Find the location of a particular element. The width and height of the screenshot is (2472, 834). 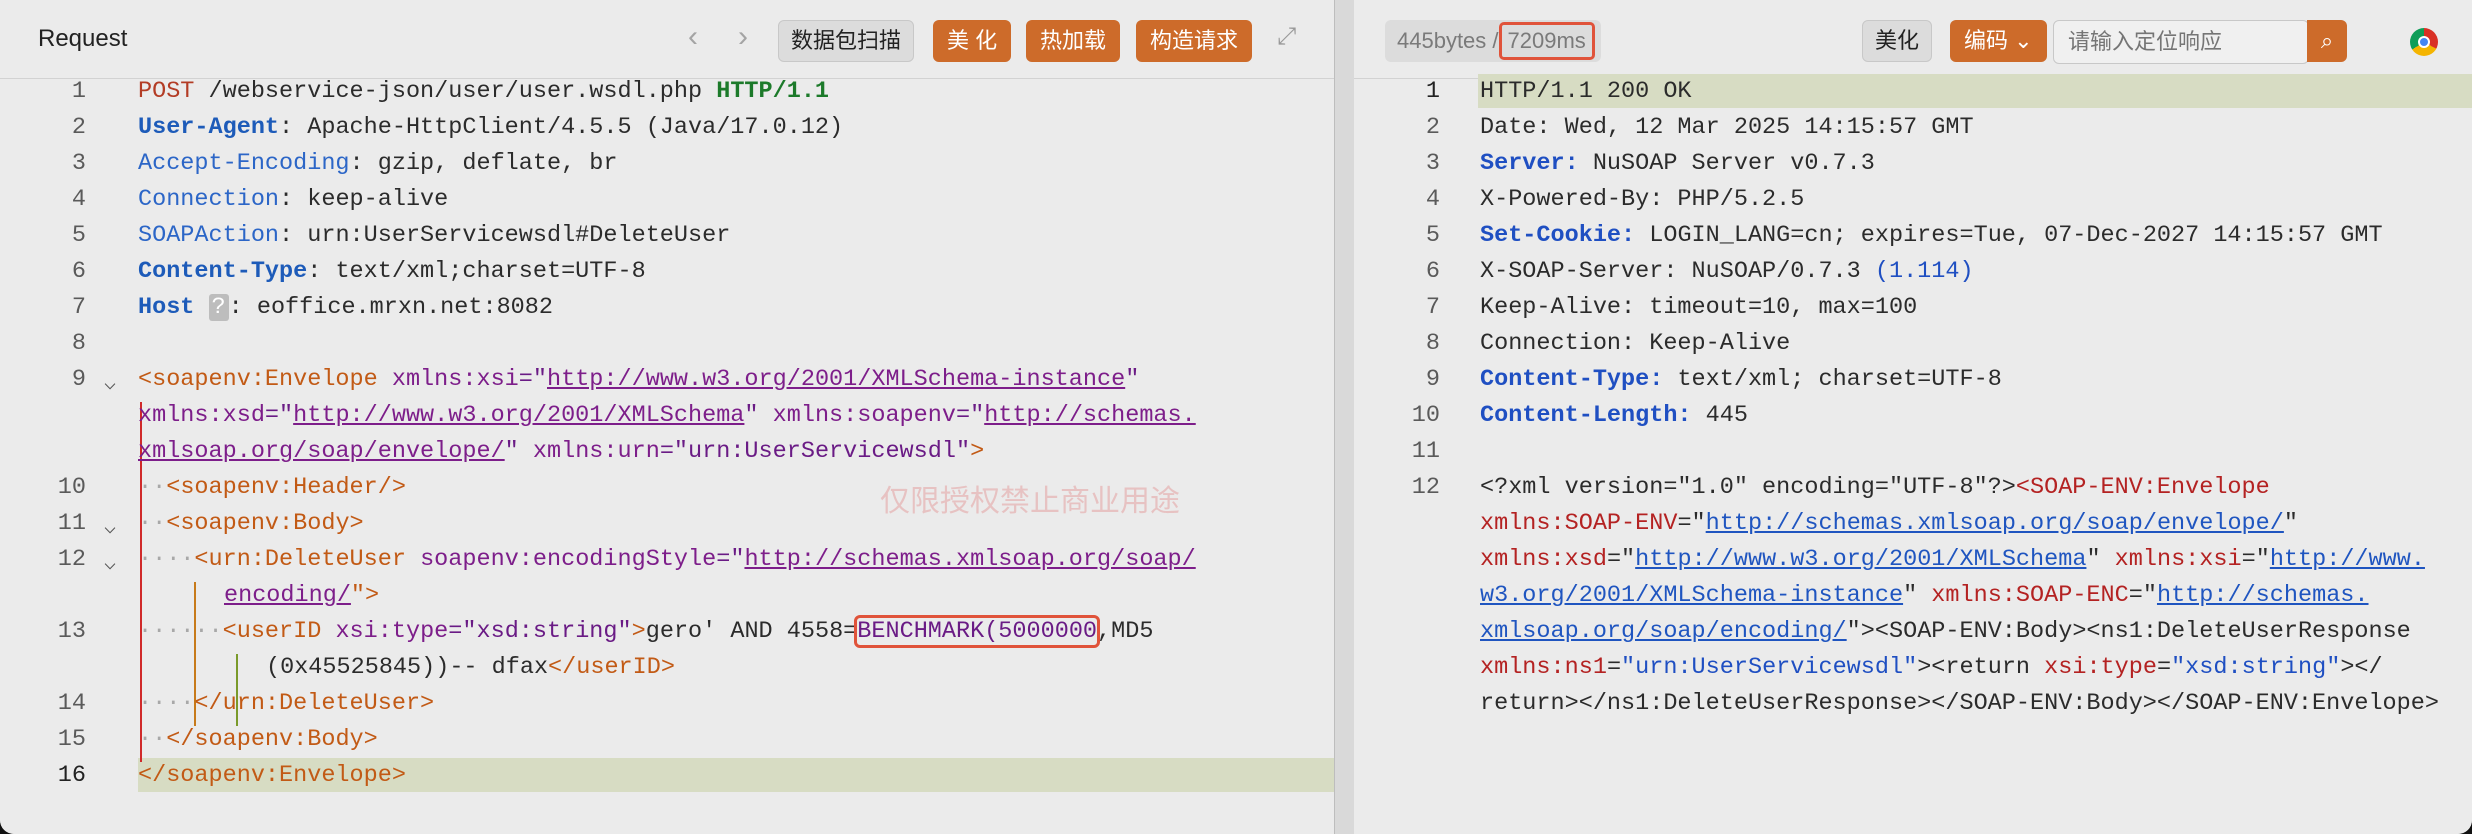

response-search is located at coordinates (2181, 42).